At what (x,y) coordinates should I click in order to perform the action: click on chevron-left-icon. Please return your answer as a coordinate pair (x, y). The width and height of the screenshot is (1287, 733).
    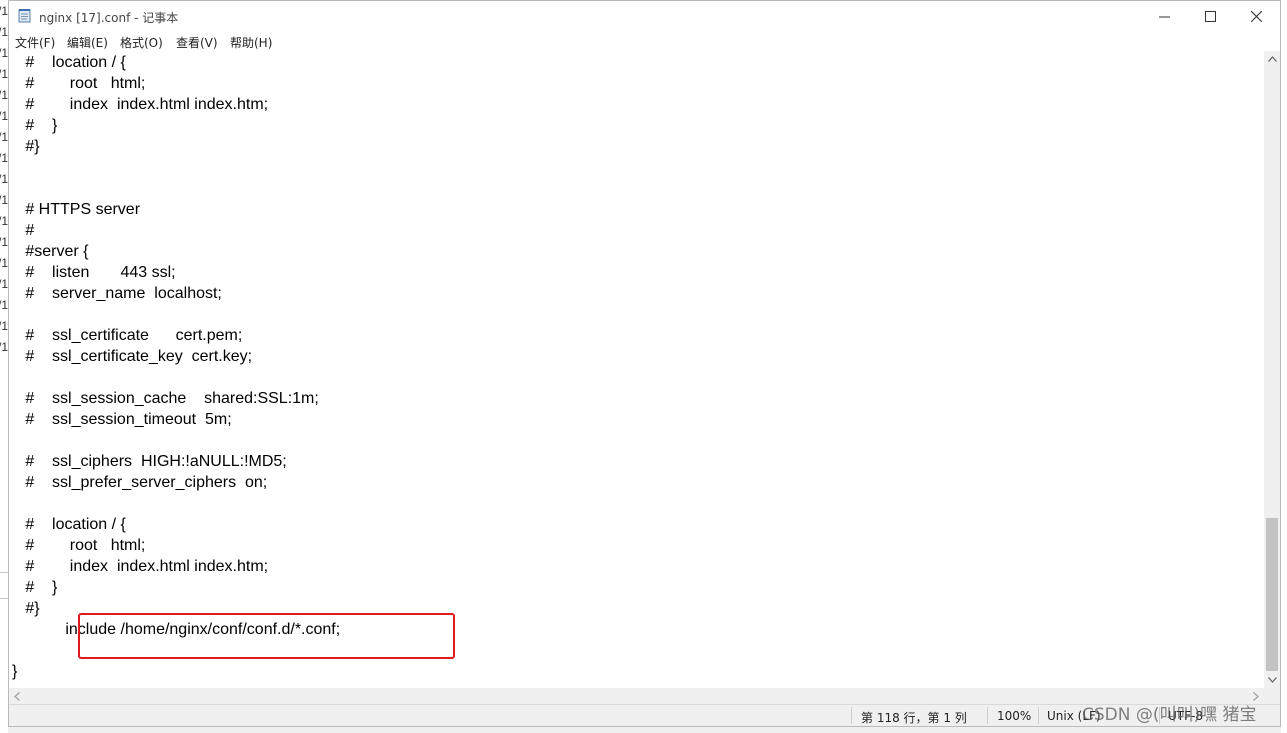
    Looking at the image, I should click on (17, 696).